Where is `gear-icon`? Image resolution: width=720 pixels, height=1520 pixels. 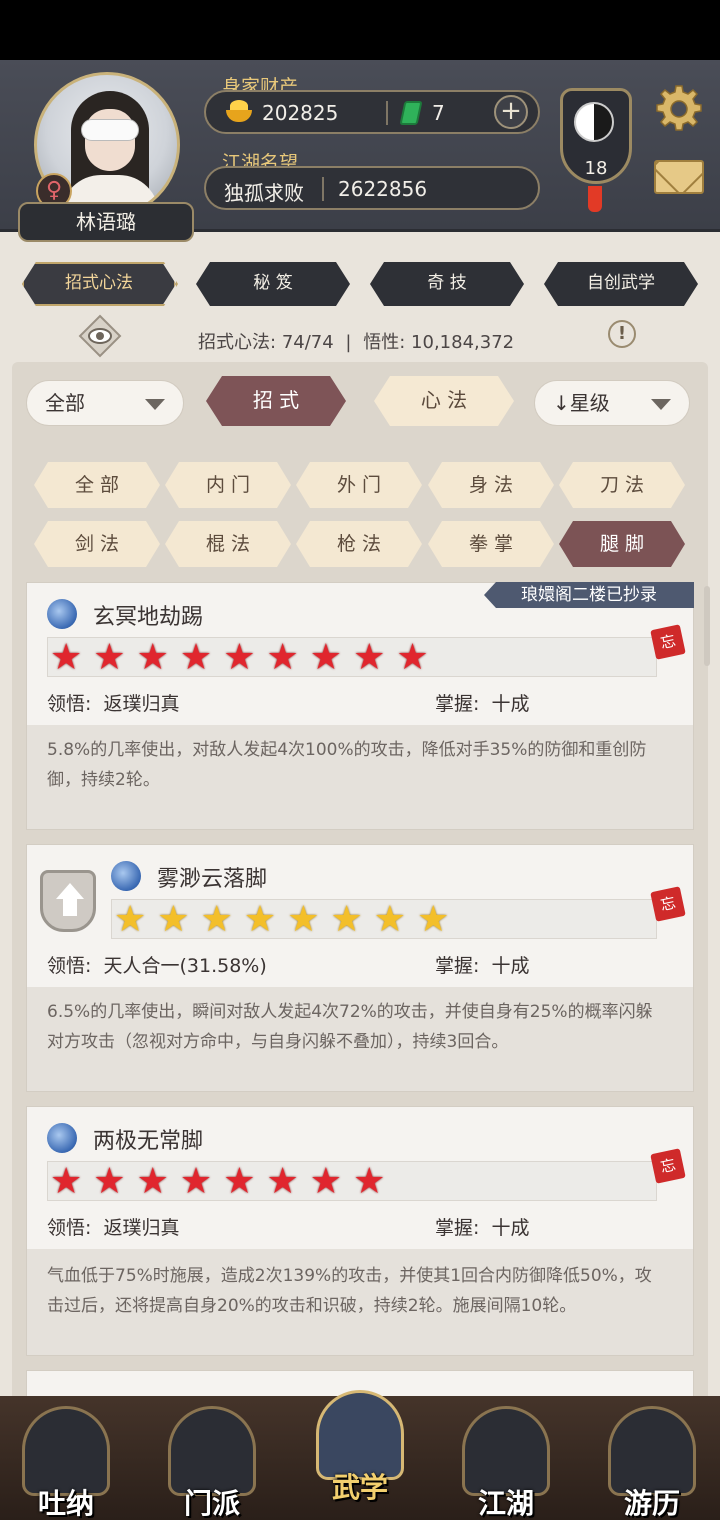
gear-icon is located at coordinates (679, 109).